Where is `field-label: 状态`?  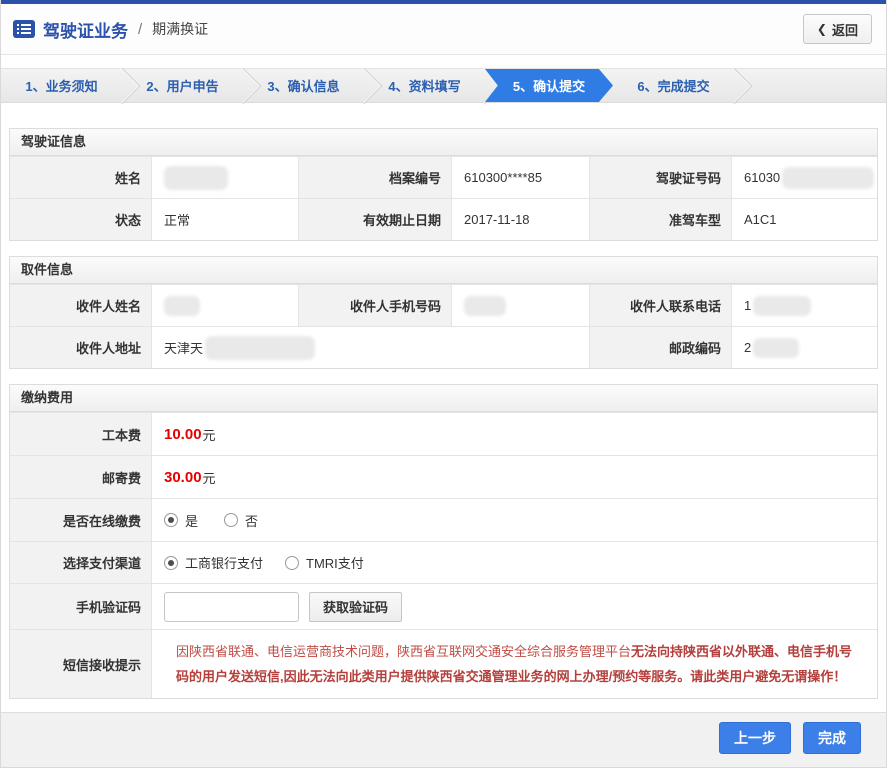
field-label: 状态 is located at coordinates (81, 219).